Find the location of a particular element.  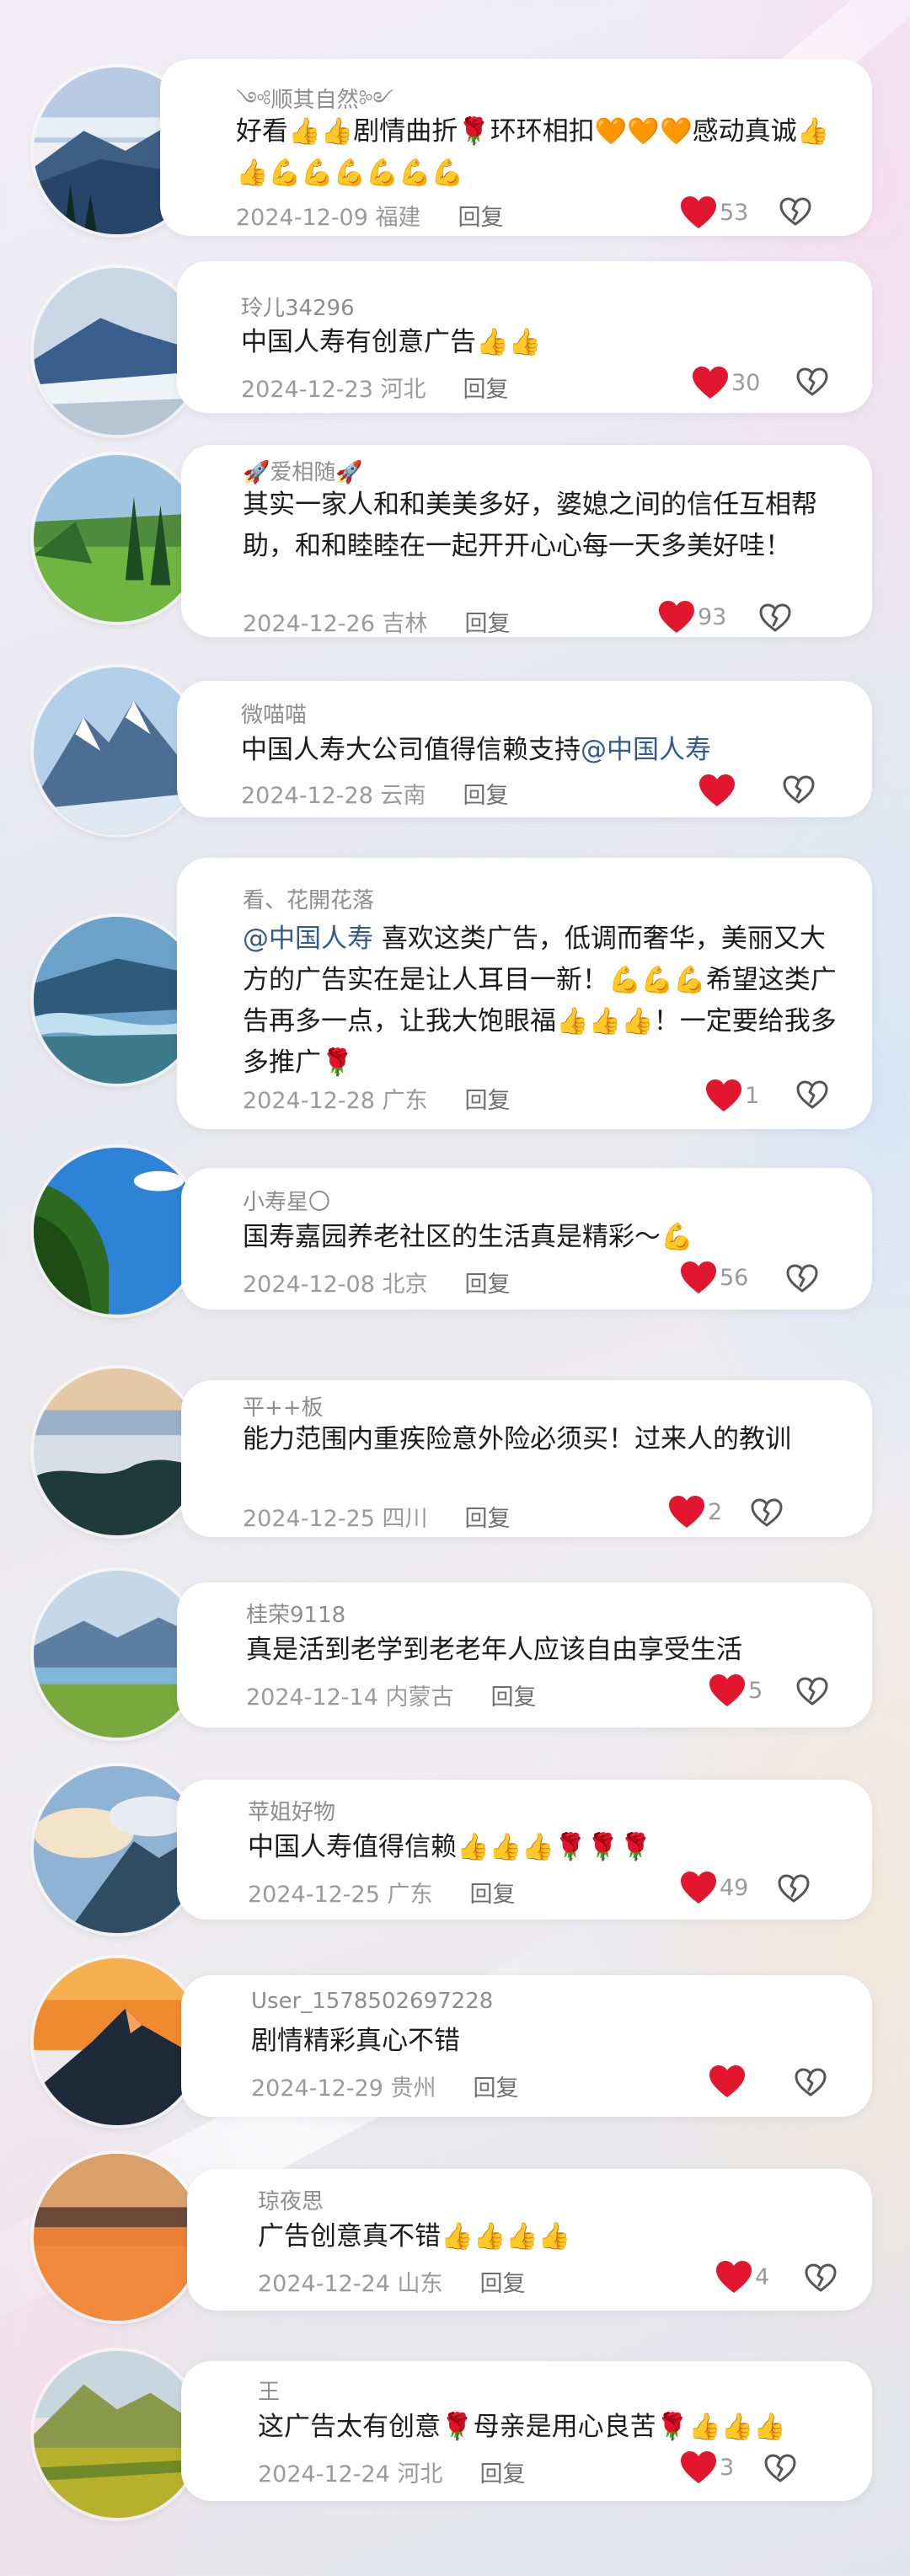

like-button: 93 is located at coordinates (691, 617).